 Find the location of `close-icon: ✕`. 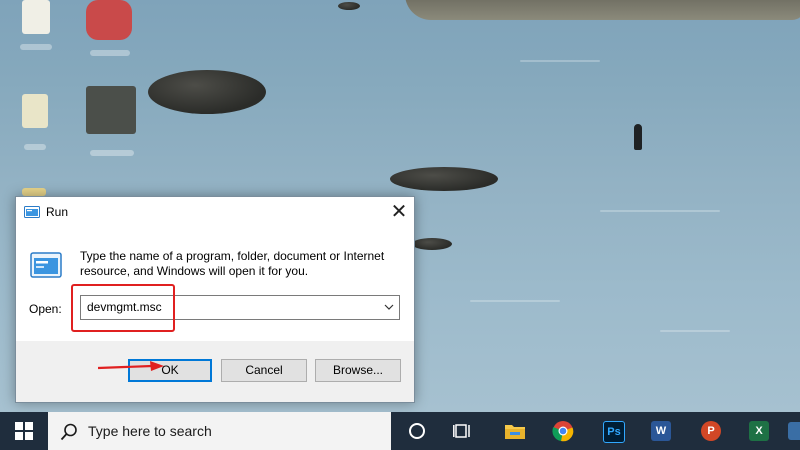

close-icon: ✕ is located at coordinates (399, 212).